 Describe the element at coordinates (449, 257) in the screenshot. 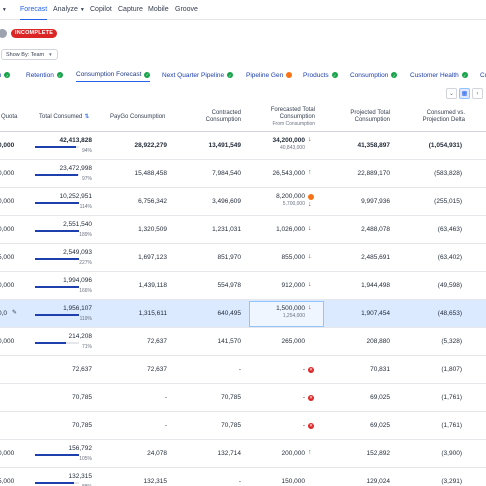

I see `delta-cell: (63,402)` at that location.